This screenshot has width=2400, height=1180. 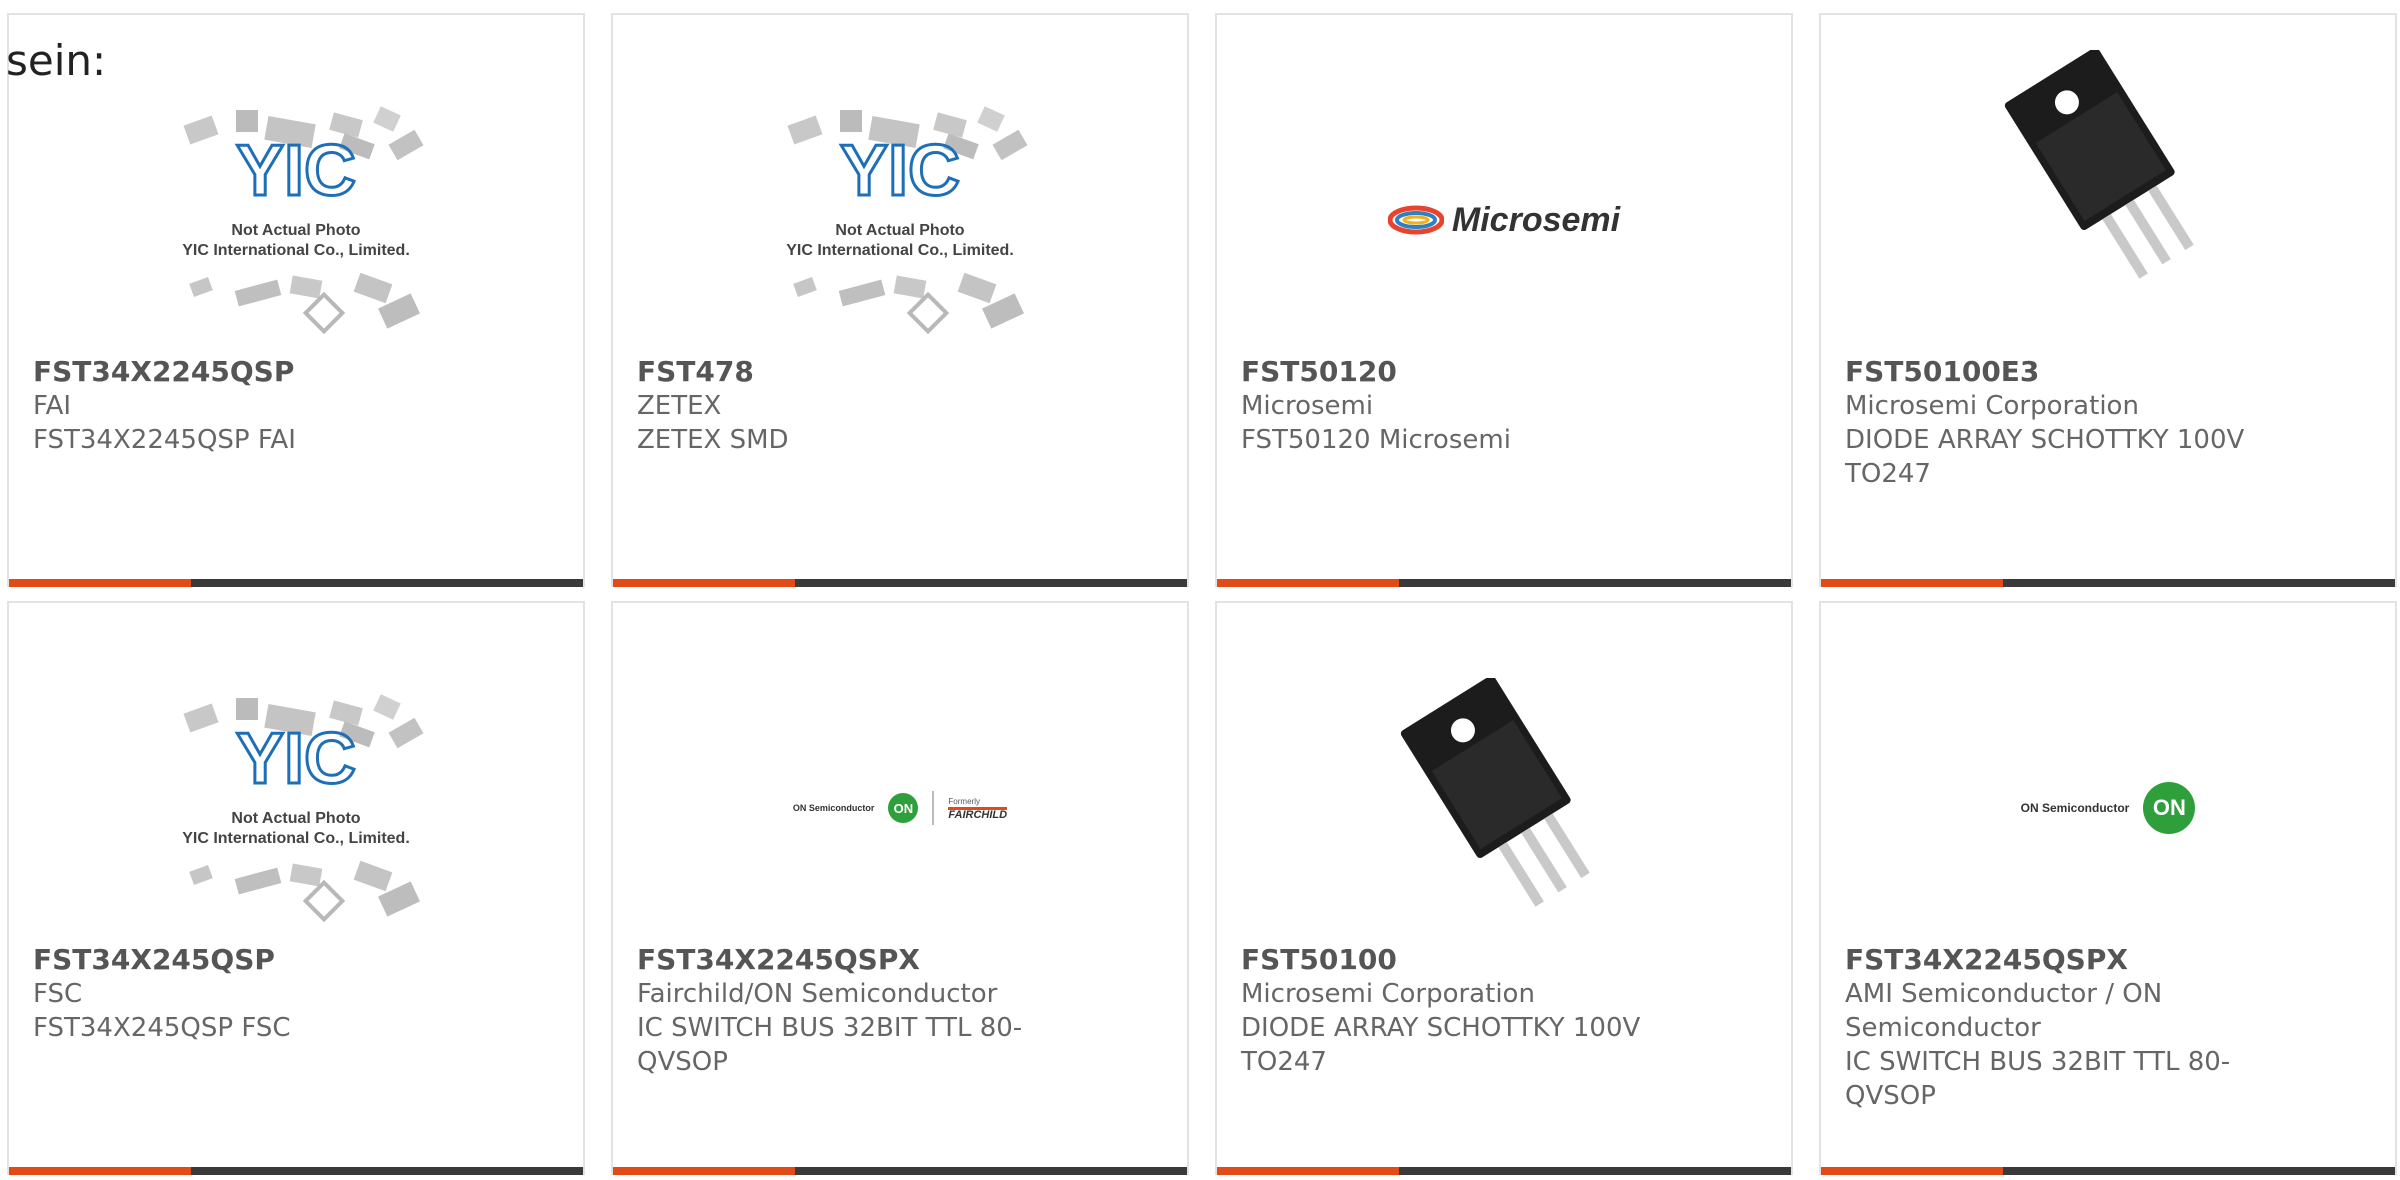 I want to click on manufacturer: FSC, so click(x=58, y=994).